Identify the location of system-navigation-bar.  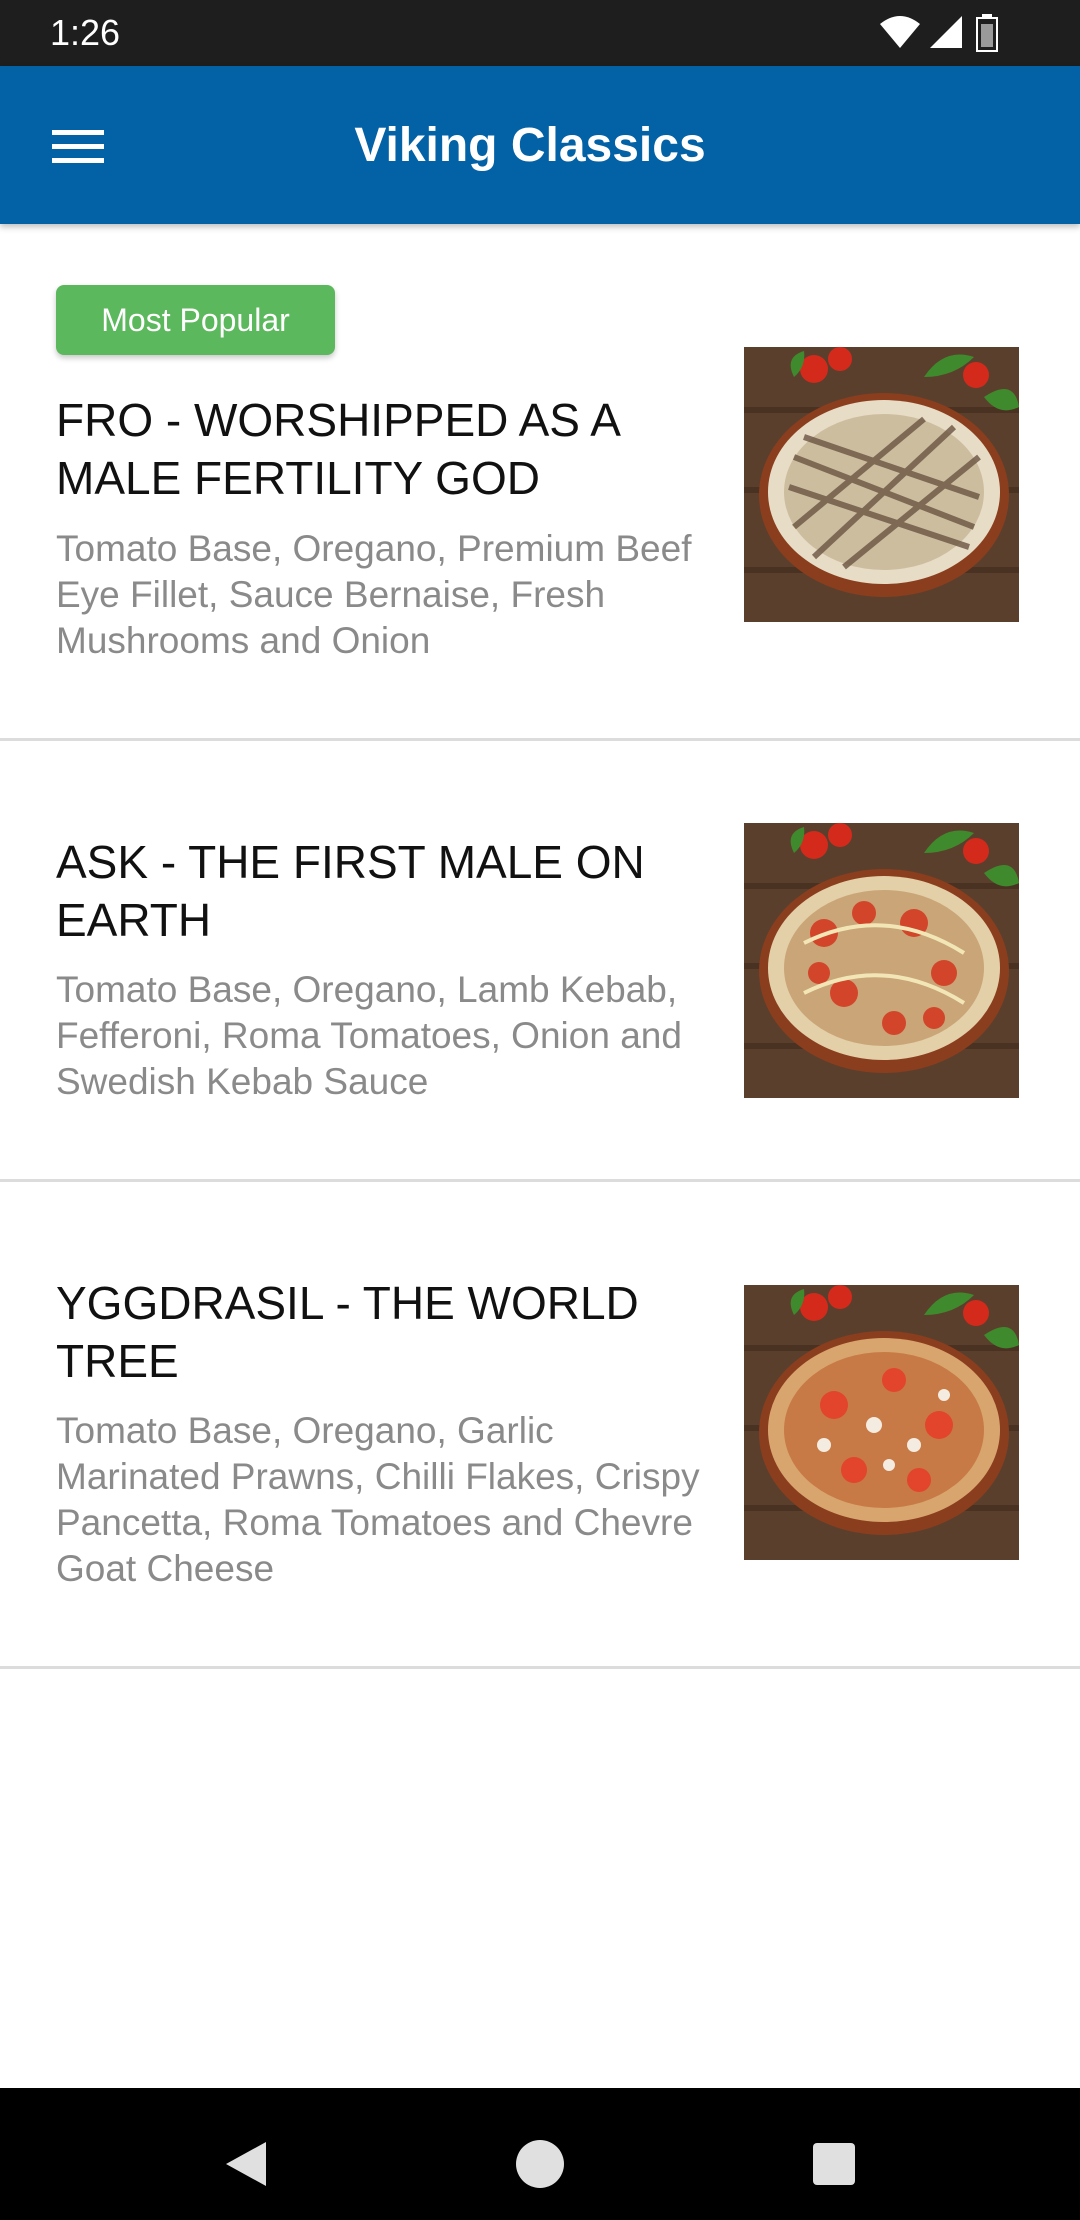
(540, 2154).